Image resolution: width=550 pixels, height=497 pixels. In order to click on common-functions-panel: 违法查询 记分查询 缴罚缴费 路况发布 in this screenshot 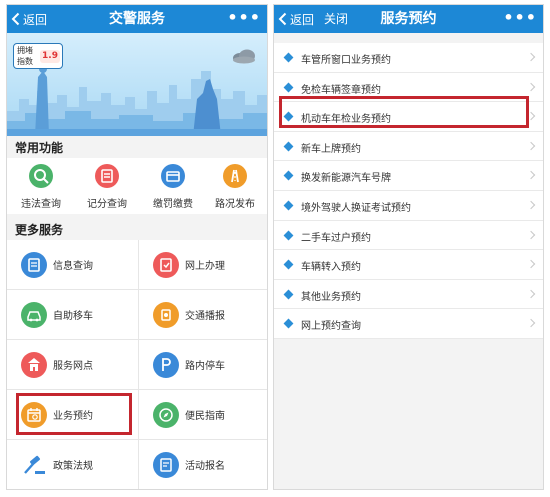, I will do `click(137, 186)`.